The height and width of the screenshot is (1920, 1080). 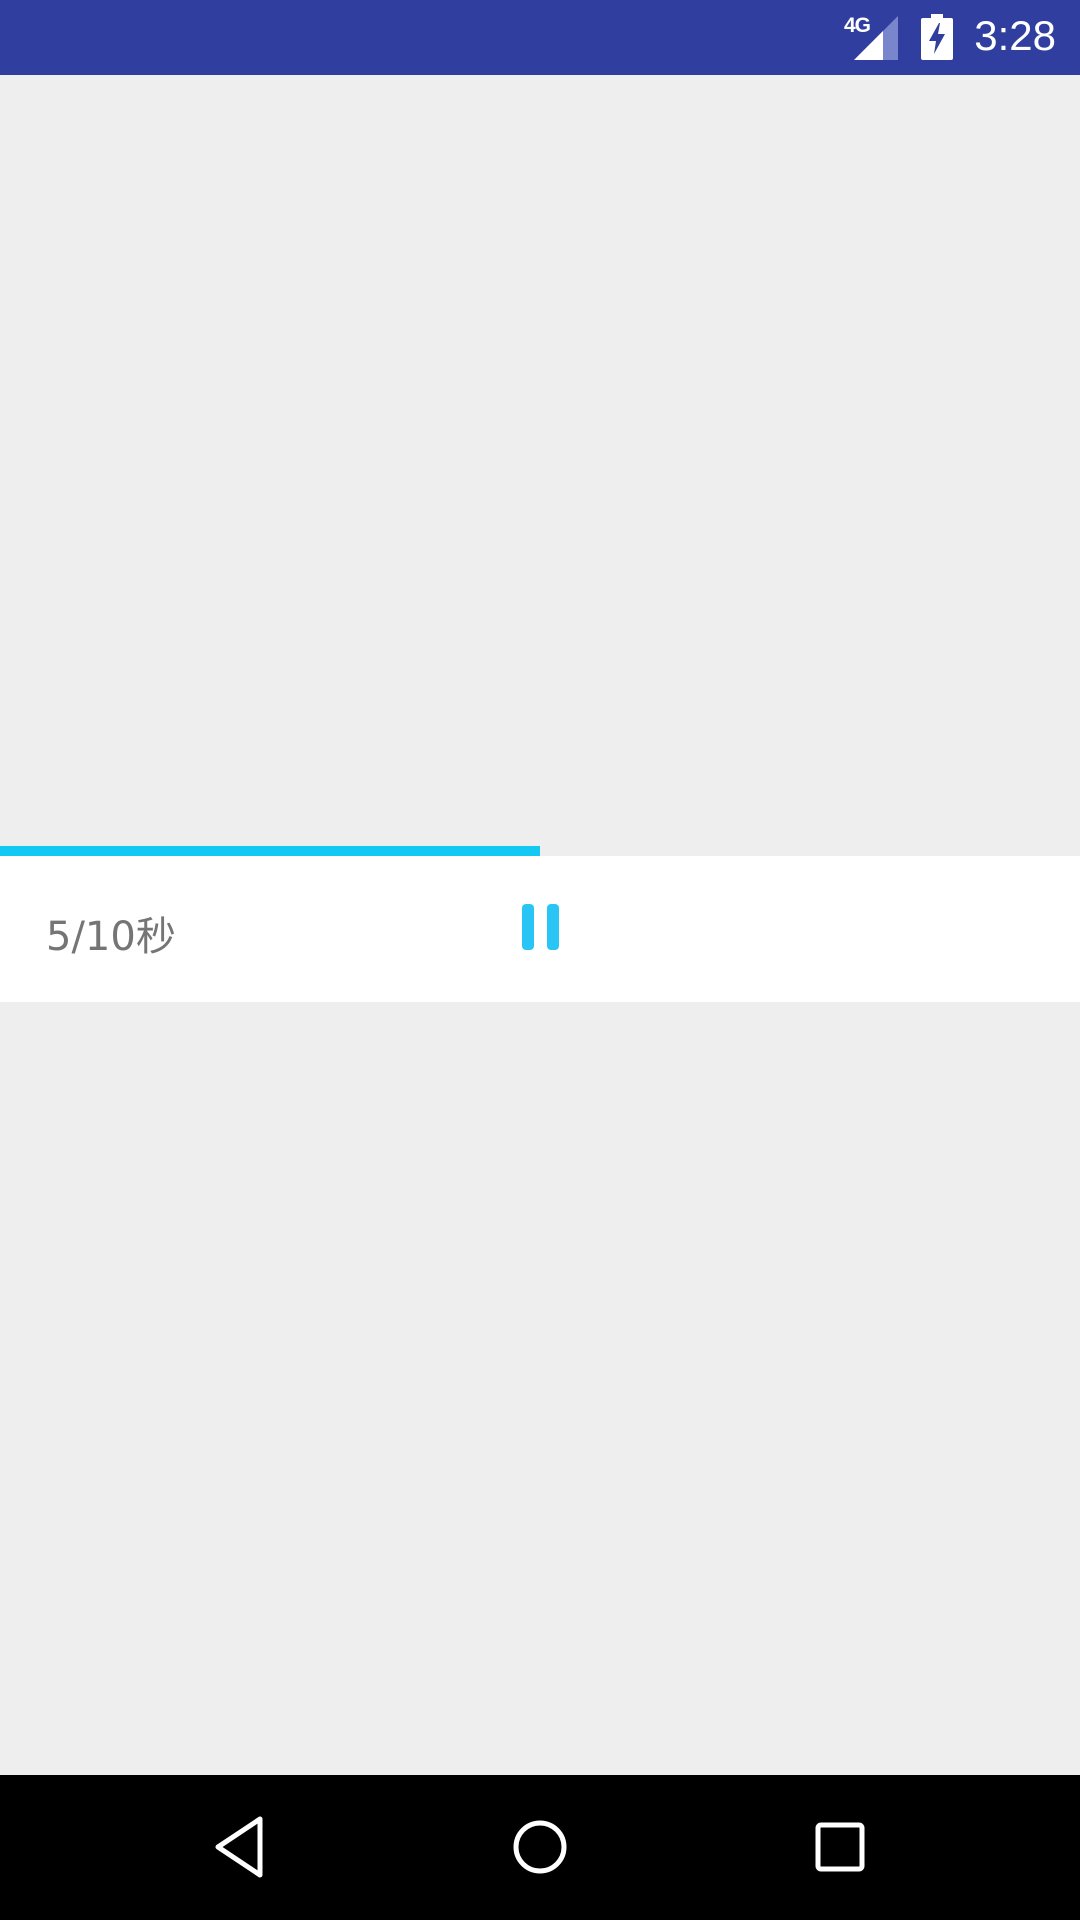 What do you see at coordinates (111, 937) in the screenshot?
I see `playback-time-label: 5/10秒` at bounding box center [111, 937].